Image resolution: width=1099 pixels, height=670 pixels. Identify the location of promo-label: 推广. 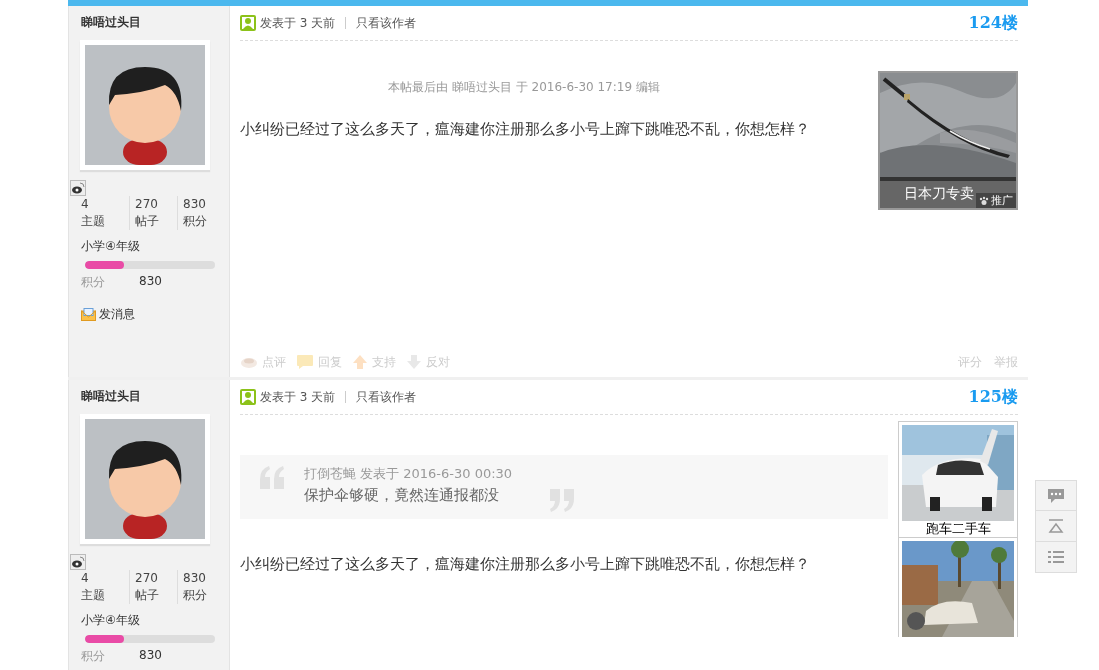
(1002, 200).